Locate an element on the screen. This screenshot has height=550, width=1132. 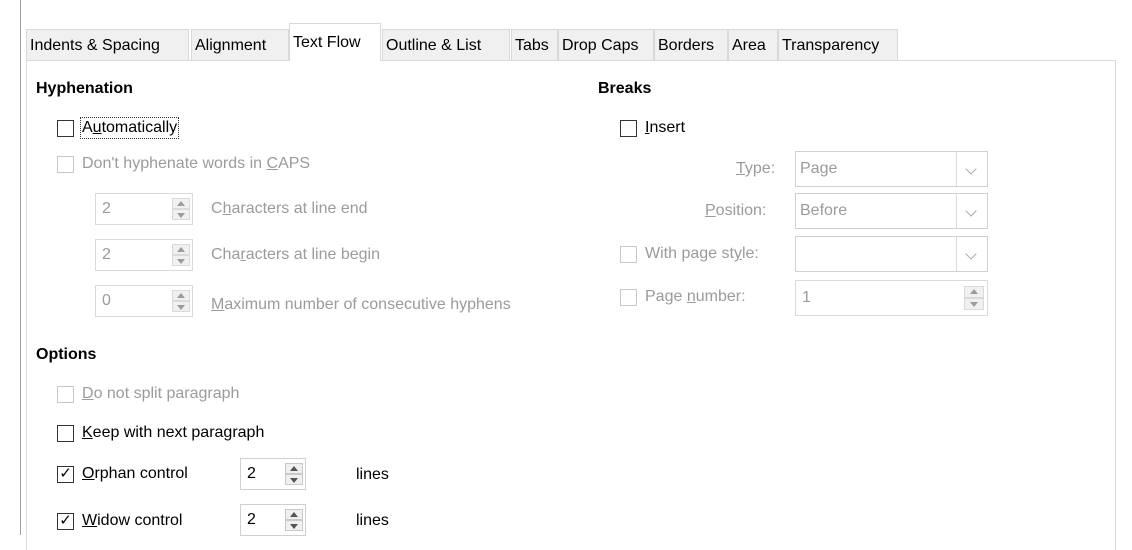
break-position-select: Before is located at coordinates (891, 211).